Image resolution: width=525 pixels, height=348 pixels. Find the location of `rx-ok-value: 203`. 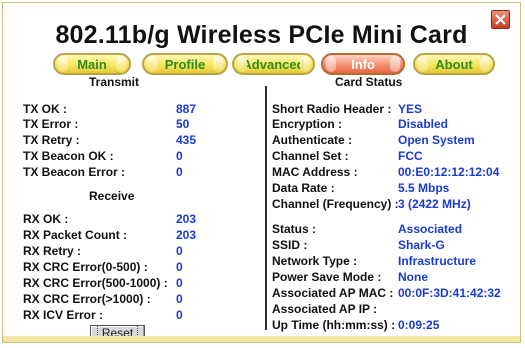

rx-ok-value: 203 is located at coordinates (186, 219).